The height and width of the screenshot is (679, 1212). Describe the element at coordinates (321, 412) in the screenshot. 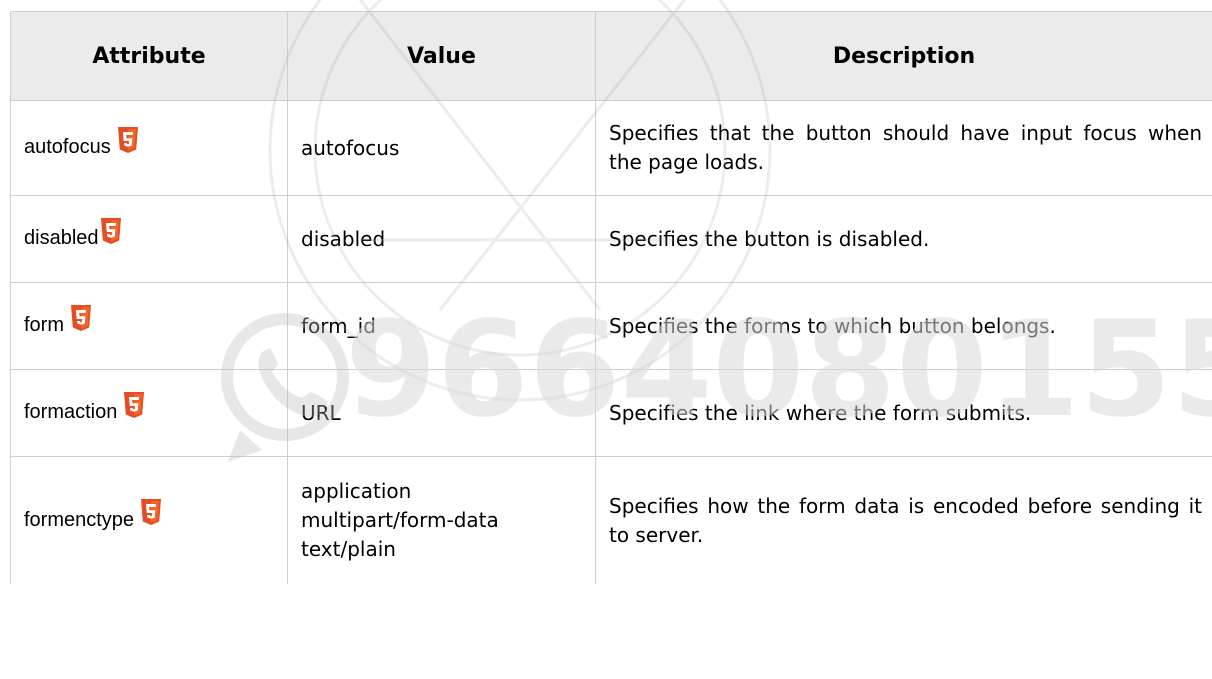

I see `value-text: URL` at that location.